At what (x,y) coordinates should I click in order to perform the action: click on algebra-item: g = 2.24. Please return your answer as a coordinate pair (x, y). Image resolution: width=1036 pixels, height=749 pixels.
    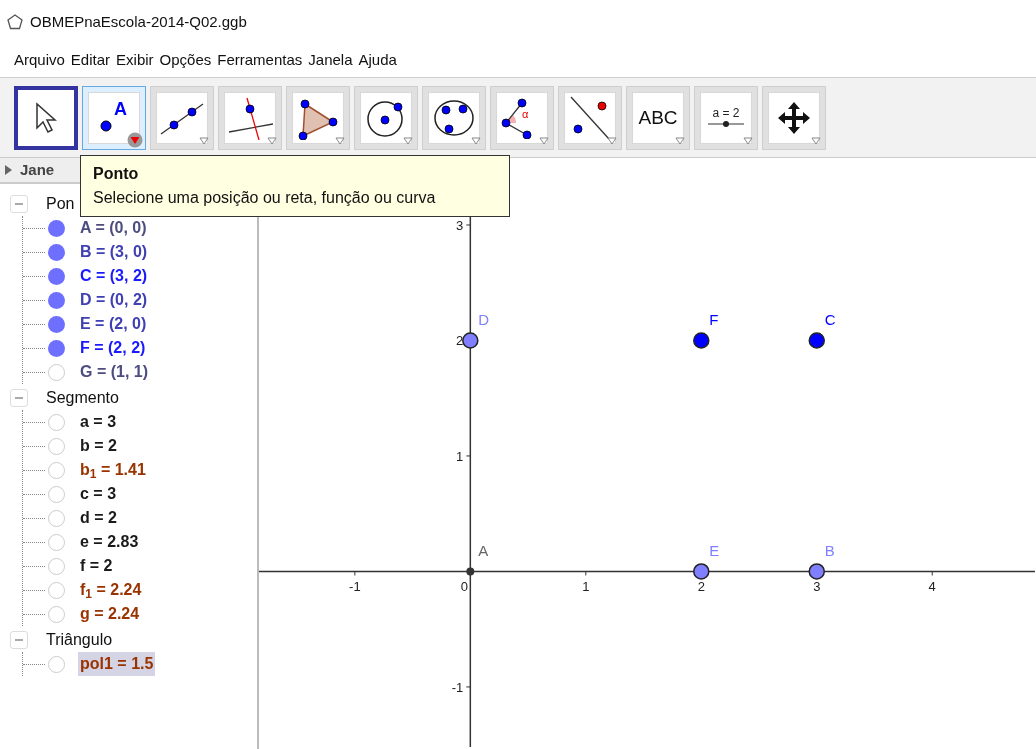
    Looking at the image, I should click on (110, 614).